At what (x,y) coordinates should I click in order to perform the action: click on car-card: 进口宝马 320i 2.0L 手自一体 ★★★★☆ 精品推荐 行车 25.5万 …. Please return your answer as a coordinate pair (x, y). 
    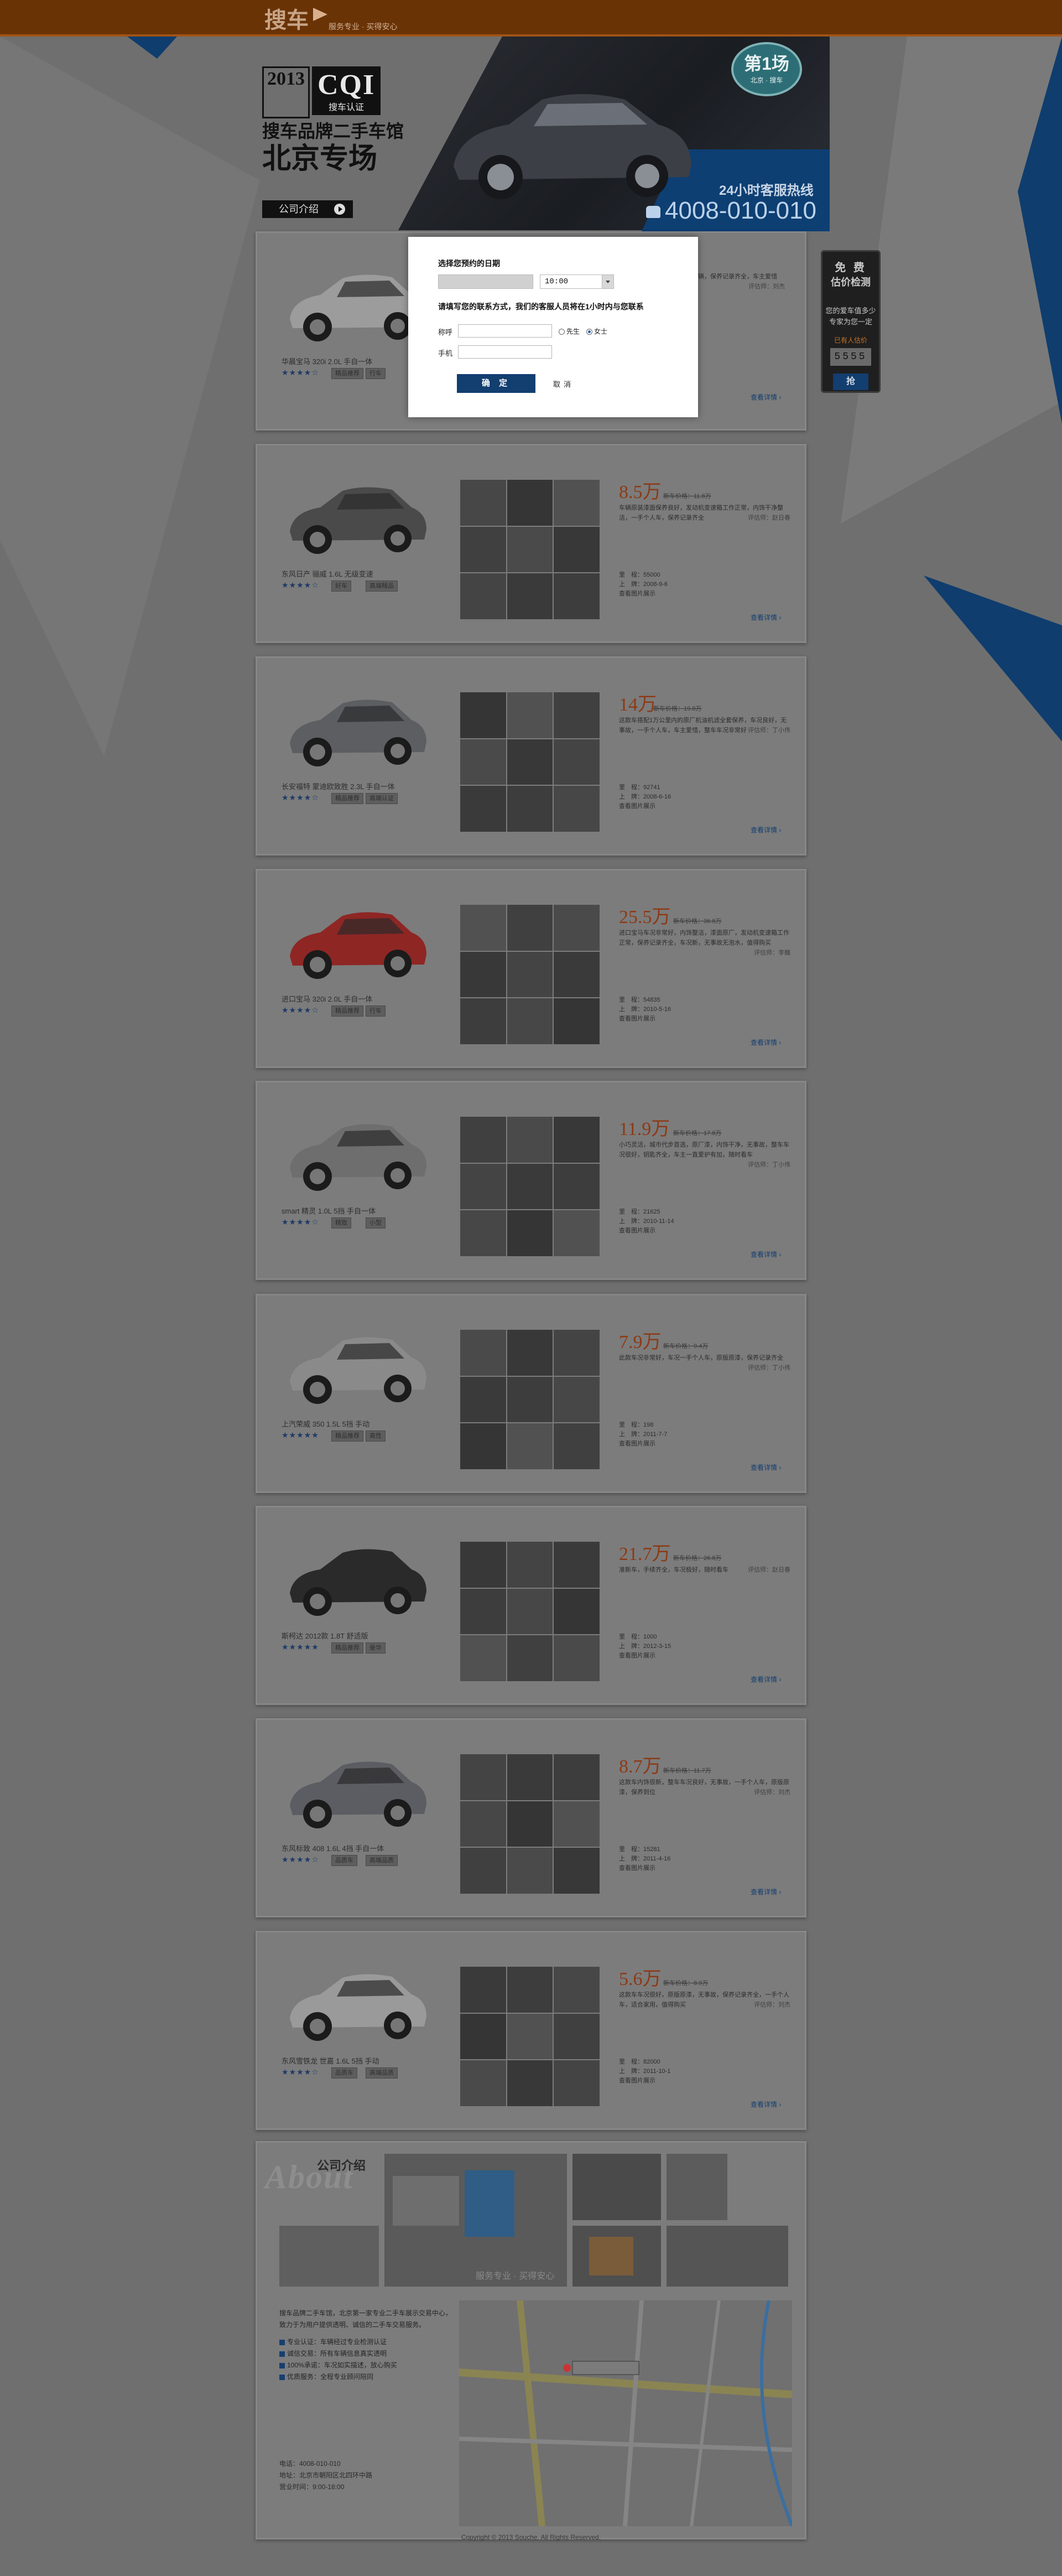
    Looking at the image, I should click on (531, 968).